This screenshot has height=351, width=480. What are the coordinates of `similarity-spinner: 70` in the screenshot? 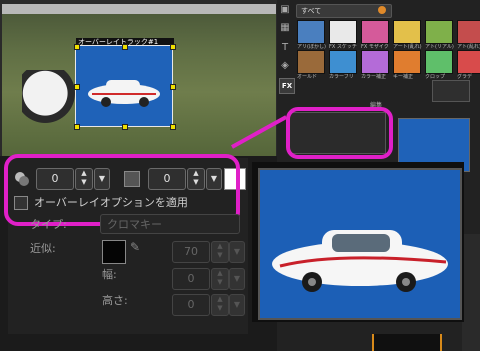 It's located at (191, 252).